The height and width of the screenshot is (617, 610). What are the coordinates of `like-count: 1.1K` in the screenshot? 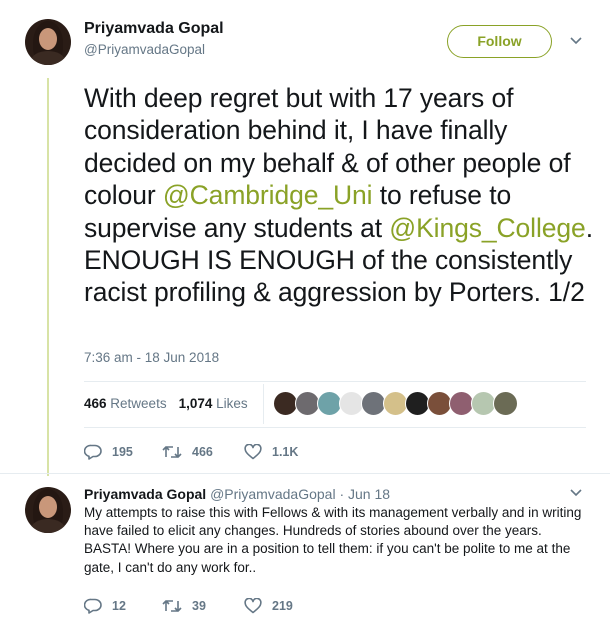 It's located at (285, 452).